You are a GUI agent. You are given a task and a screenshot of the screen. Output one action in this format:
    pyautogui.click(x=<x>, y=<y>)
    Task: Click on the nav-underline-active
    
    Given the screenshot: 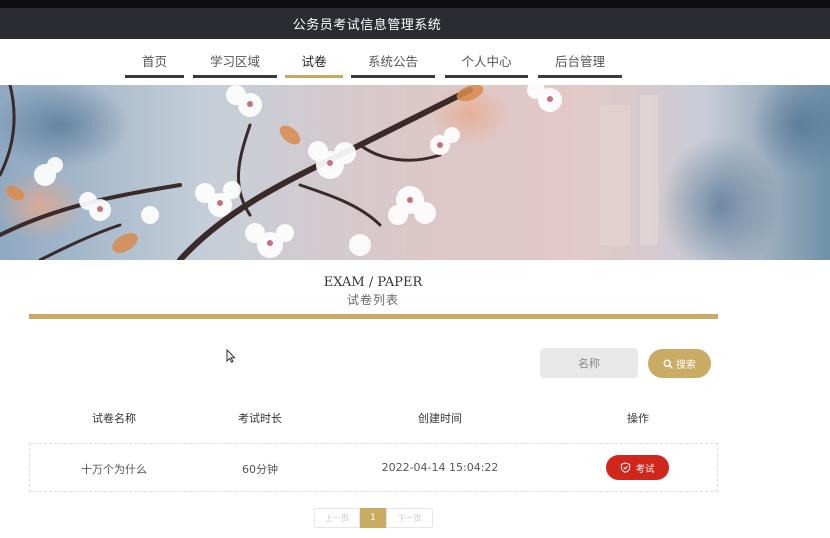 What is the action you would take?
    pyautogui.click(x=314, y=76)
    